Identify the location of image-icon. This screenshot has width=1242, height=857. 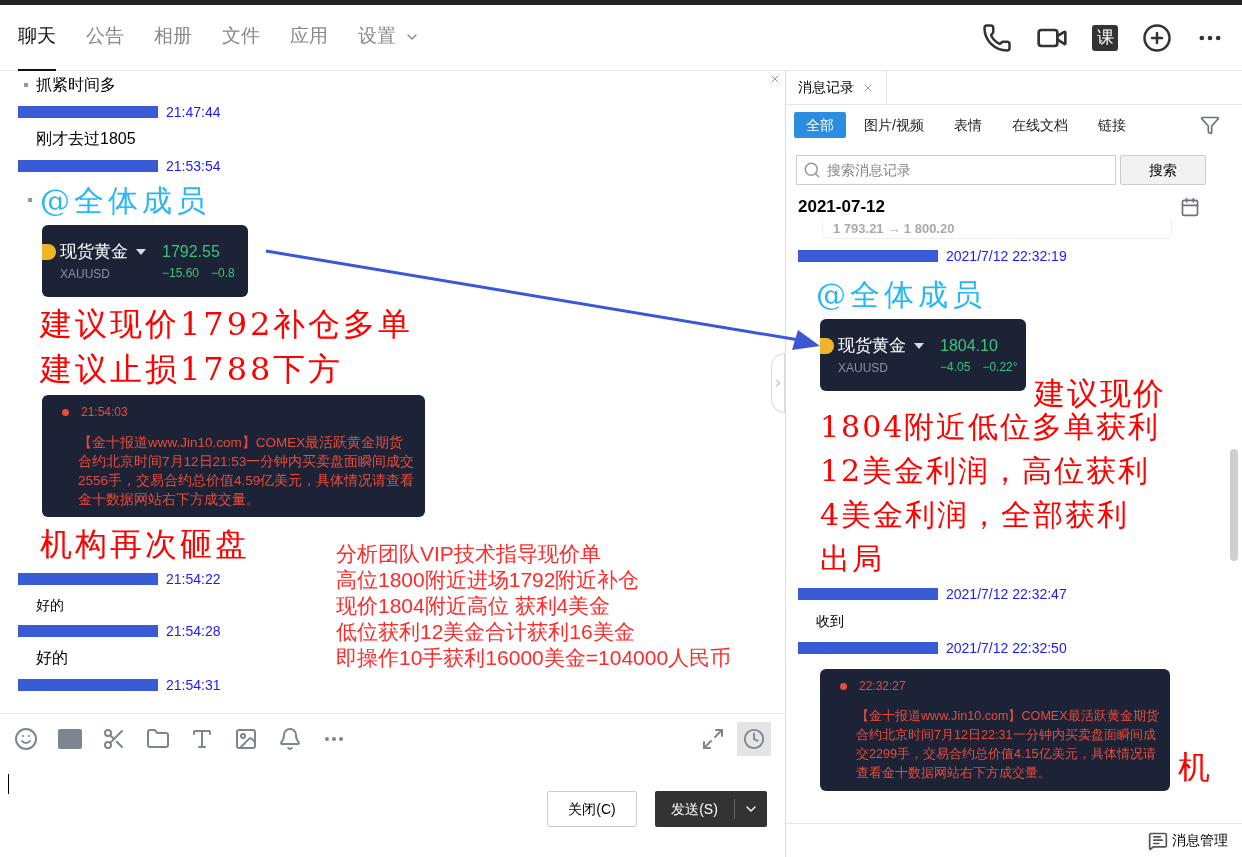
(246, 739).